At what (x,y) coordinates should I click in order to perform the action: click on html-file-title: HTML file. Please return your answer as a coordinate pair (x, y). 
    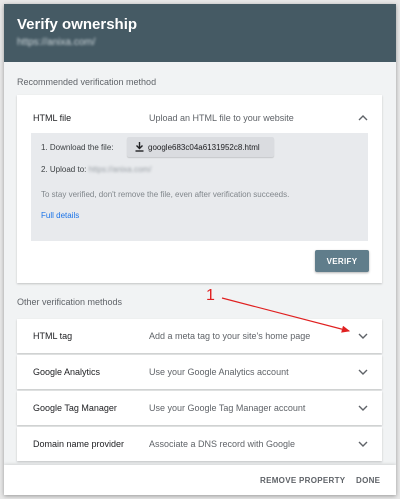
    Looking at the image, I should click on (52, 118).